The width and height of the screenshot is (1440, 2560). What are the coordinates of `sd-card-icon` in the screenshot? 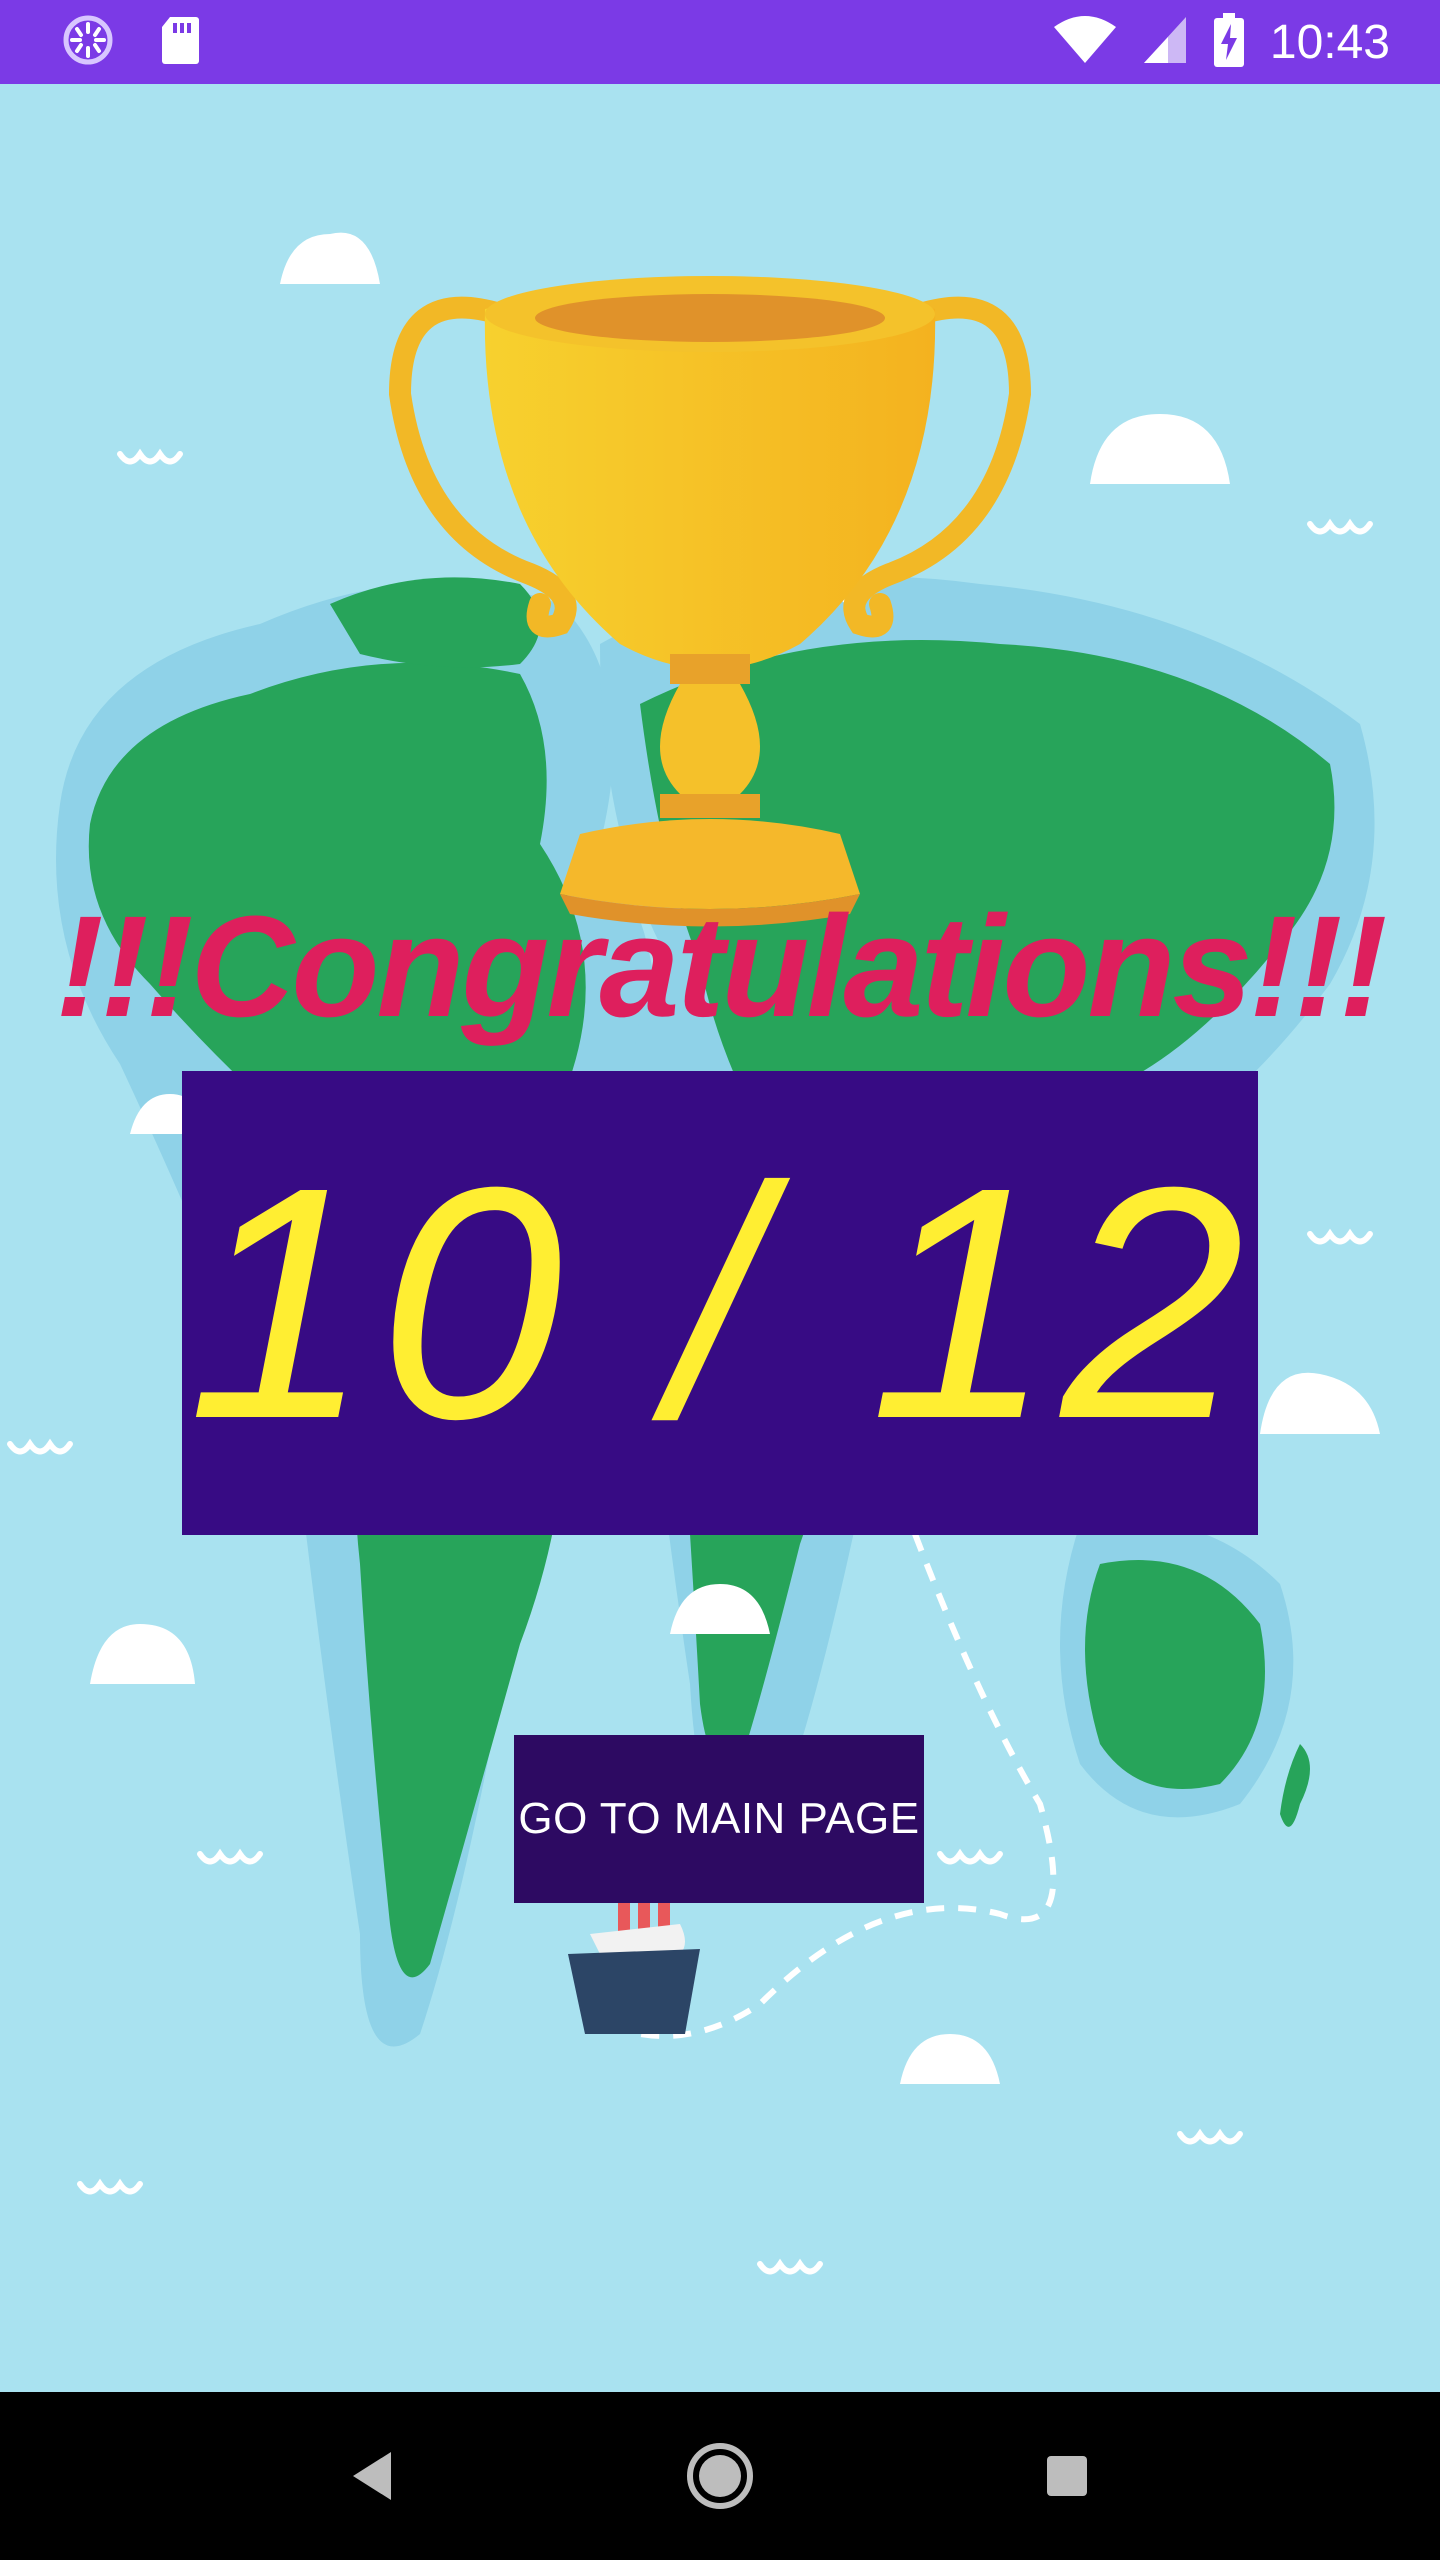 It's located at (180, 42).